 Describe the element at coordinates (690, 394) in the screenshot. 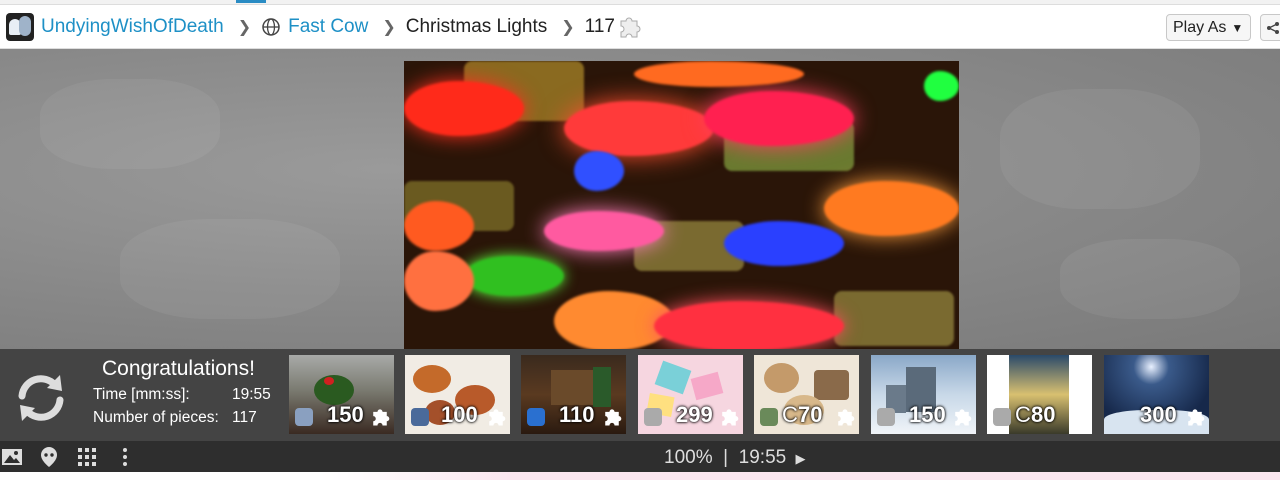

I see `suggestion-thumb: 299` at that location.